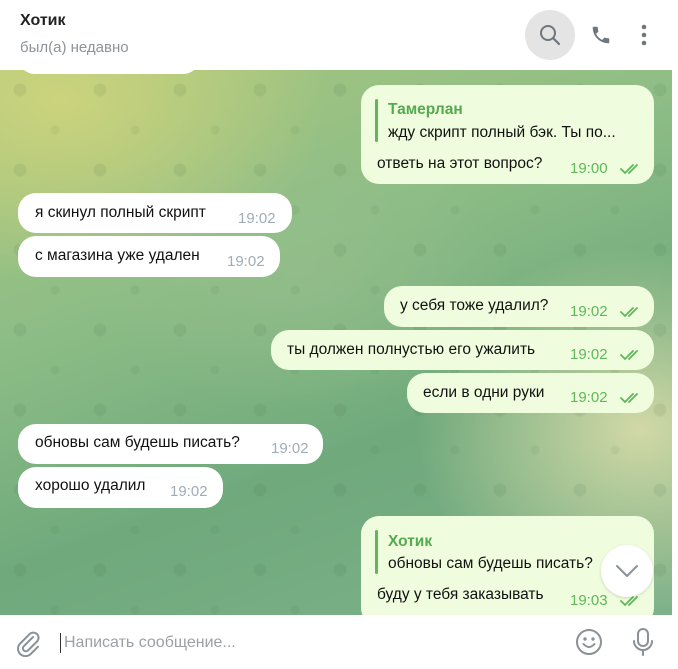 The width and height of the screenshot is (678, 669). What do you see at coordinates (339, 35) in the screenshot?
I see `chat-header: Хотик был(а) недавно` at bounding box center [339, 35].